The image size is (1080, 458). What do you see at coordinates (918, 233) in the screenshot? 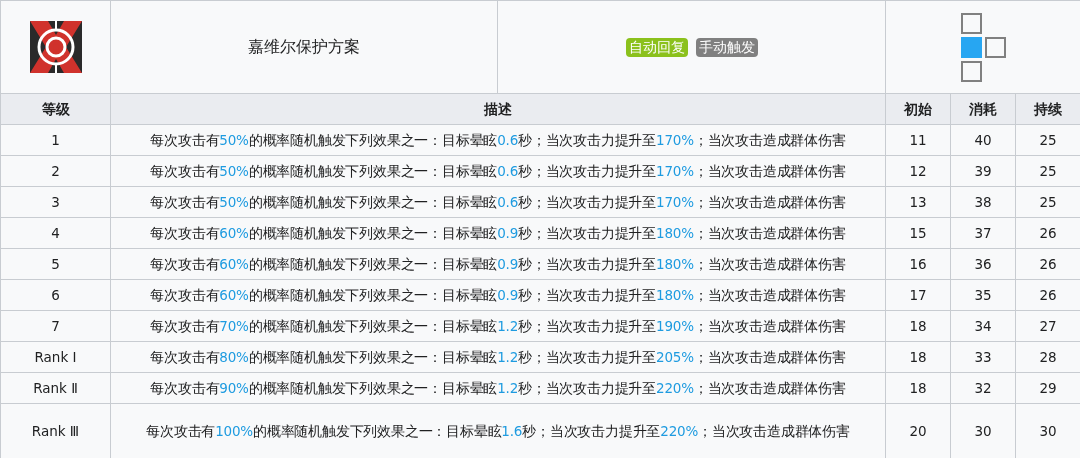
I see `table-cell: 15` at bounding box center [918, 233].